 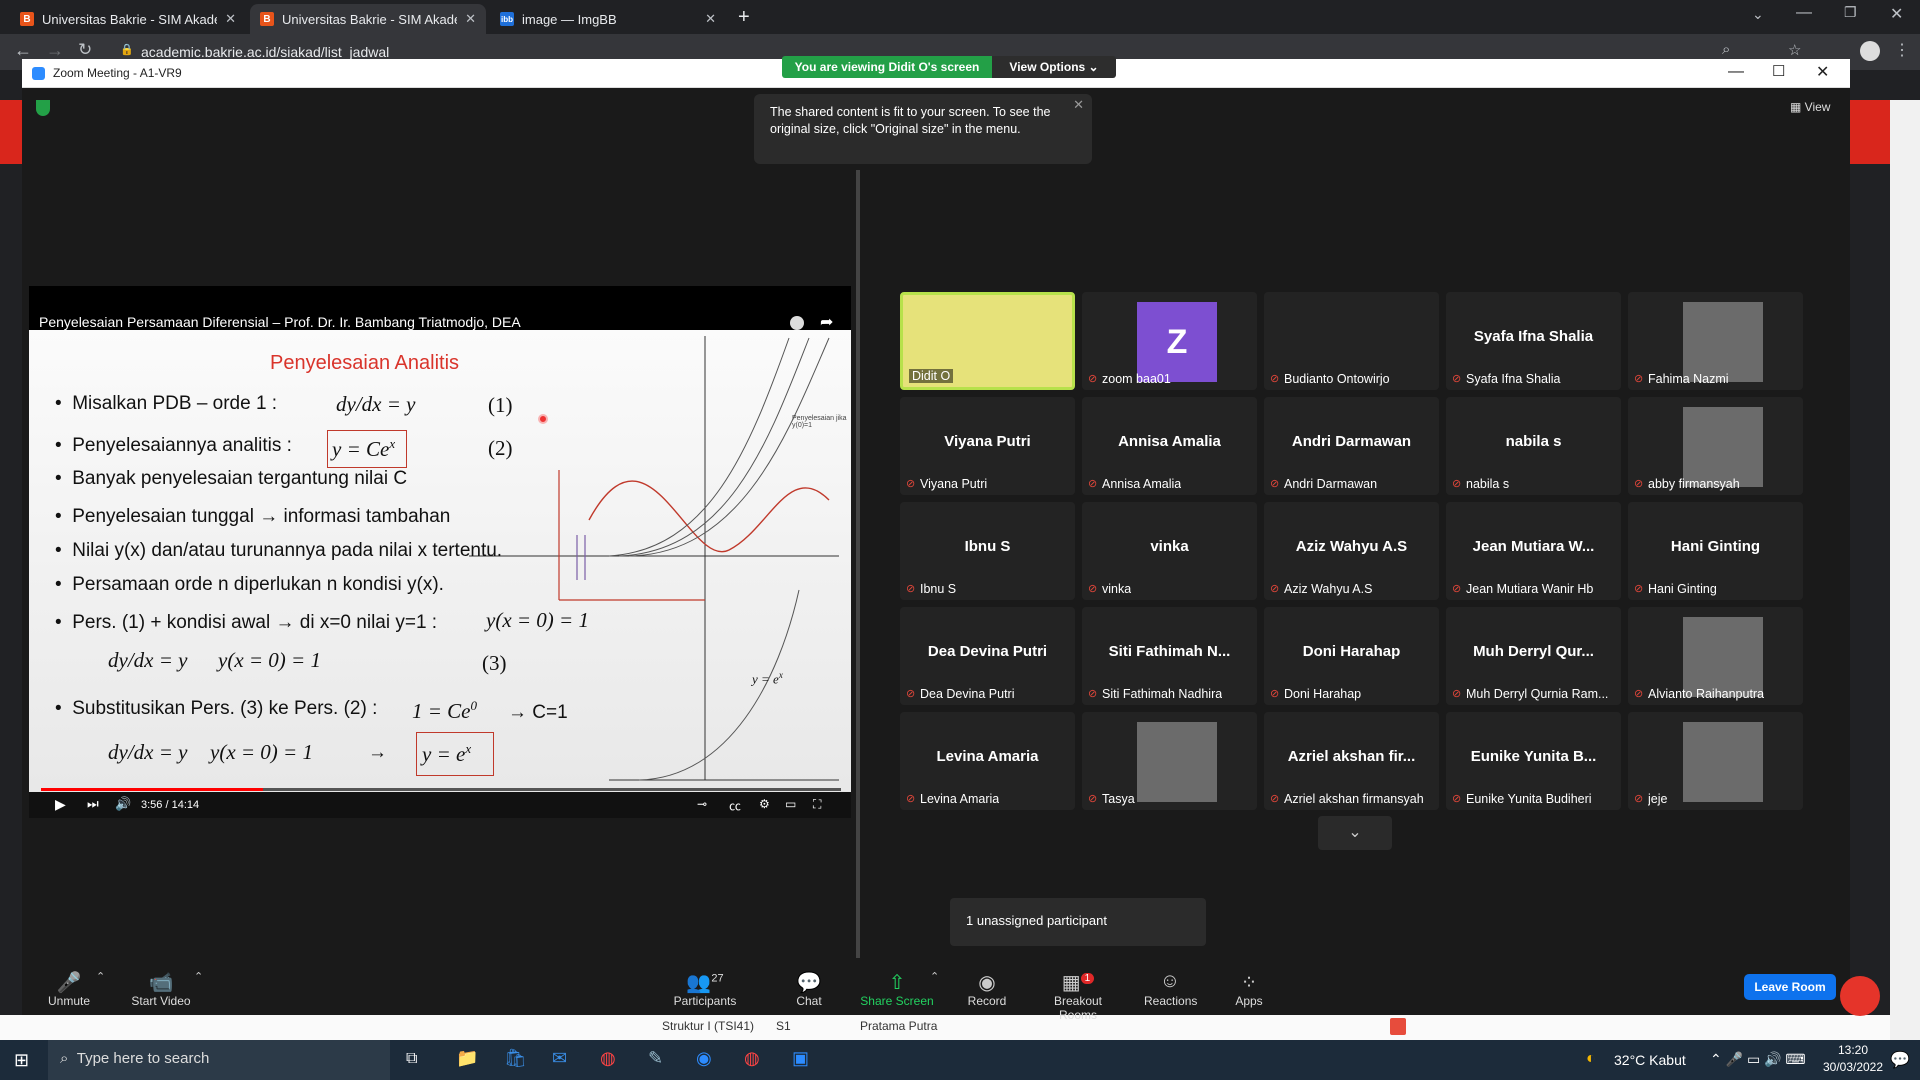 I want to click on reactions-button: ☺ Reactions, so click(x=1170, y=989).